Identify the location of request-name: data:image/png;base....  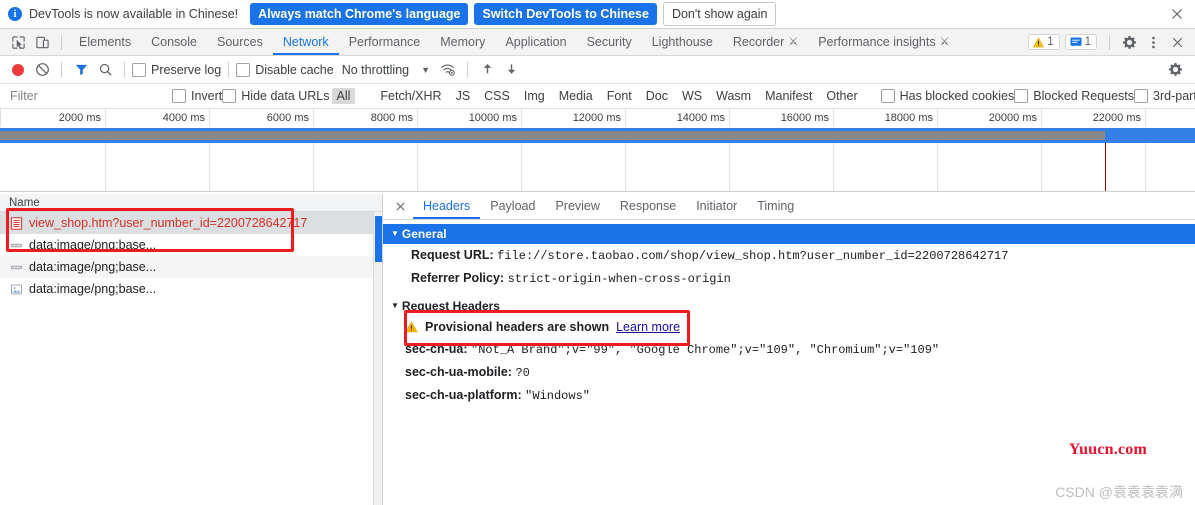
(93, 245).